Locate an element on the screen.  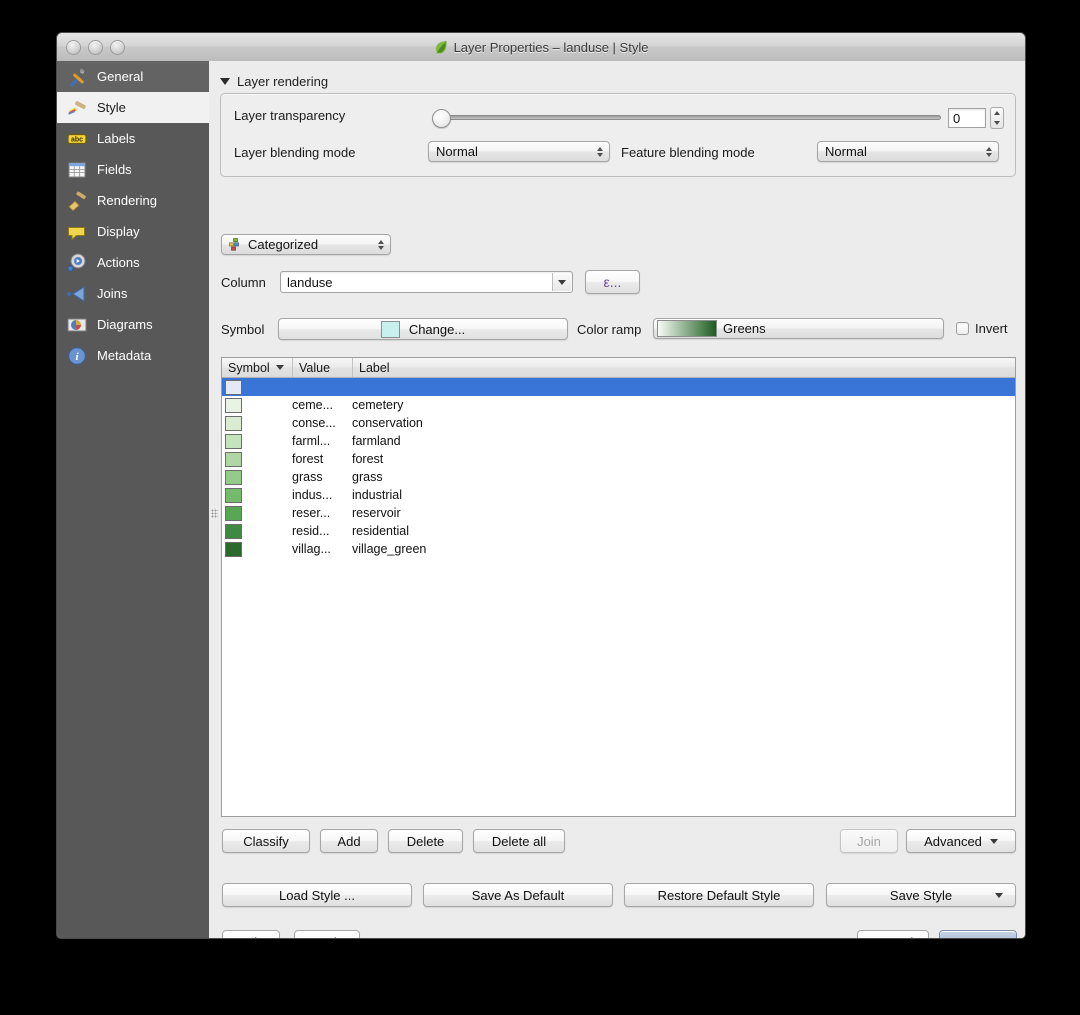
save-as-default-button: Save As Default is located at coordinates (518, 895).